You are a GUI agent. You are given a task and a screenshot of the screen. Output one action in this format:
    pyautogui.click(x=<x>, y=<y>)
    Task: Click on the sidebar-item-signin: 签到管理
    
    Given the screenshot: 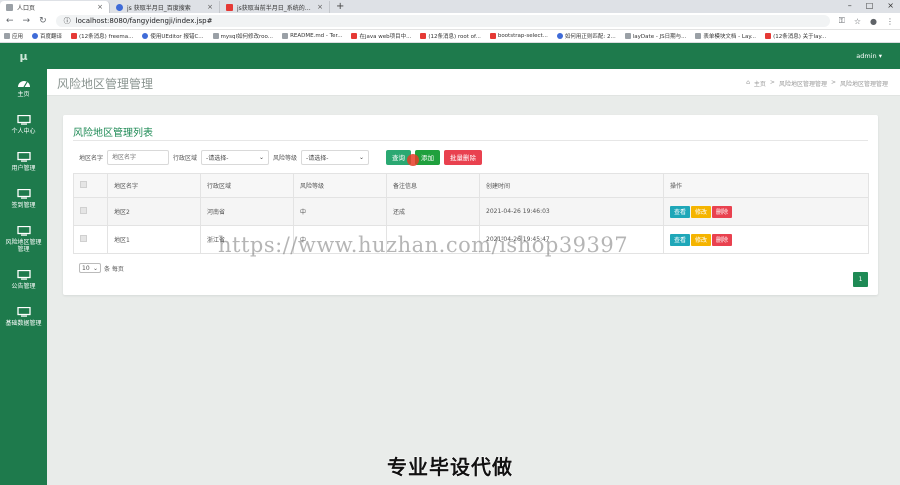 What is the action you would take?
    pyautogui.click(x=23, y=198)
    